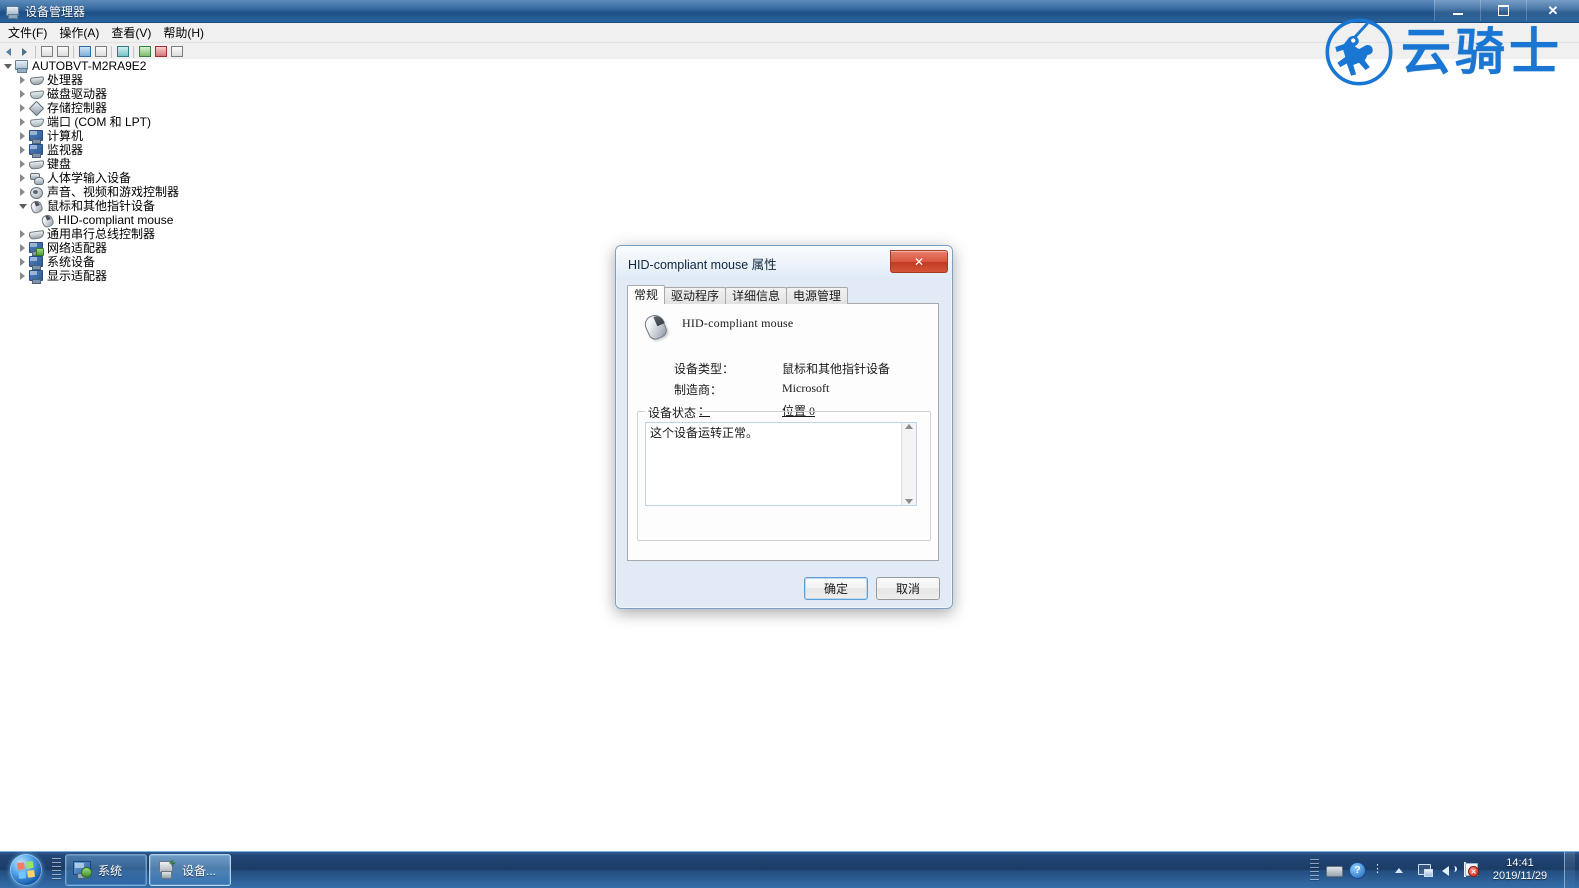 The width and height of the screenshot is (1579, 888). Describe the element at coordinates (79, 33) in the screenshot. I see `menu-action: 操作(A)` at that location.